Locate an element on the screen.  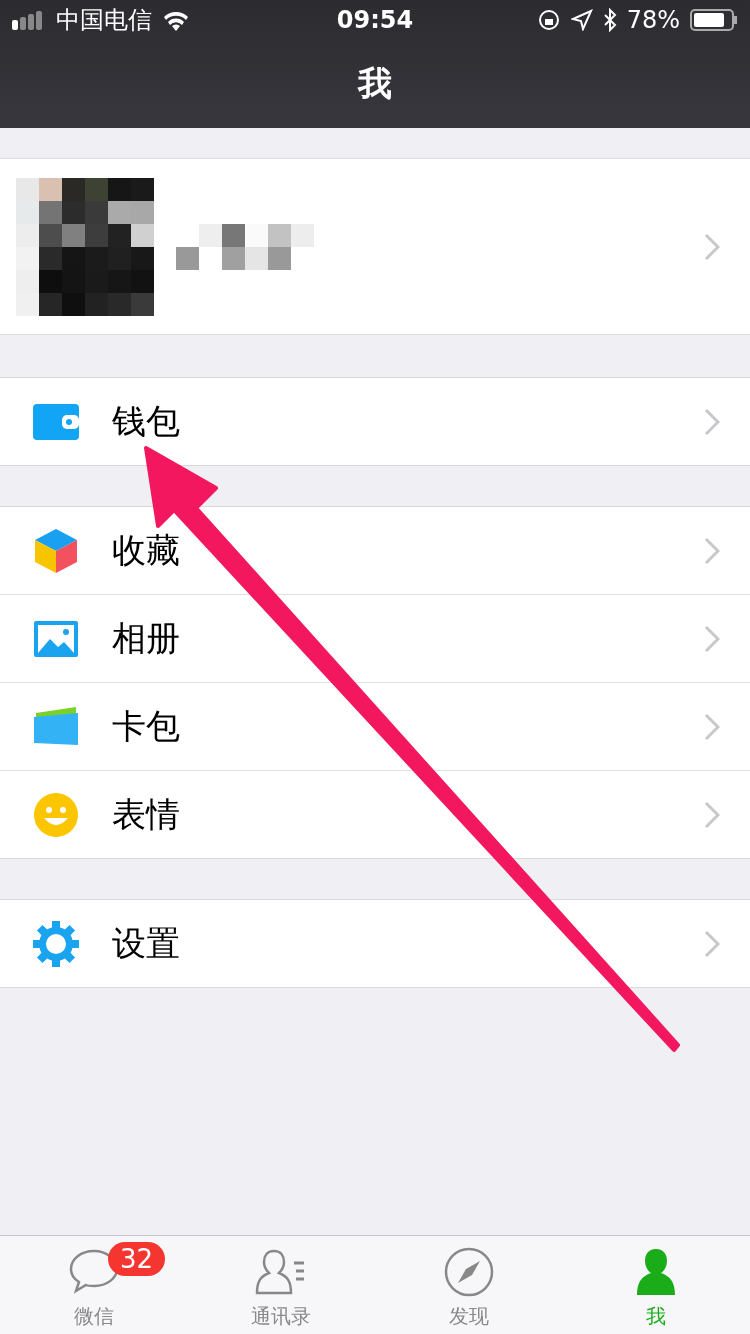
menu-label: 设置 is located at coordinates (146, 943).